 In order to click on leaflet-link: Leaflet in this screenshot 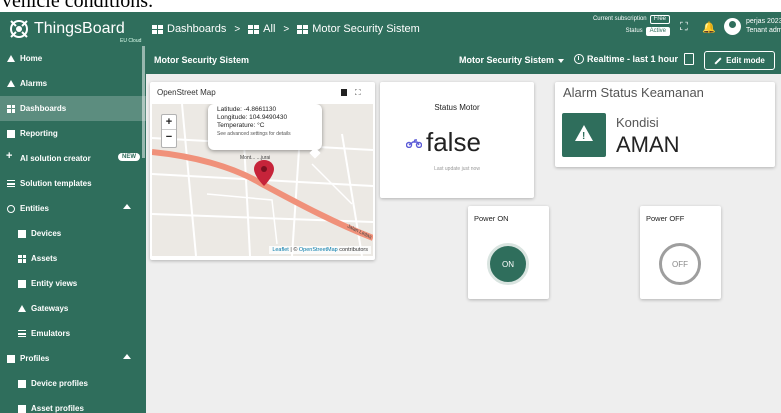, I will do `click(280, 250)`.